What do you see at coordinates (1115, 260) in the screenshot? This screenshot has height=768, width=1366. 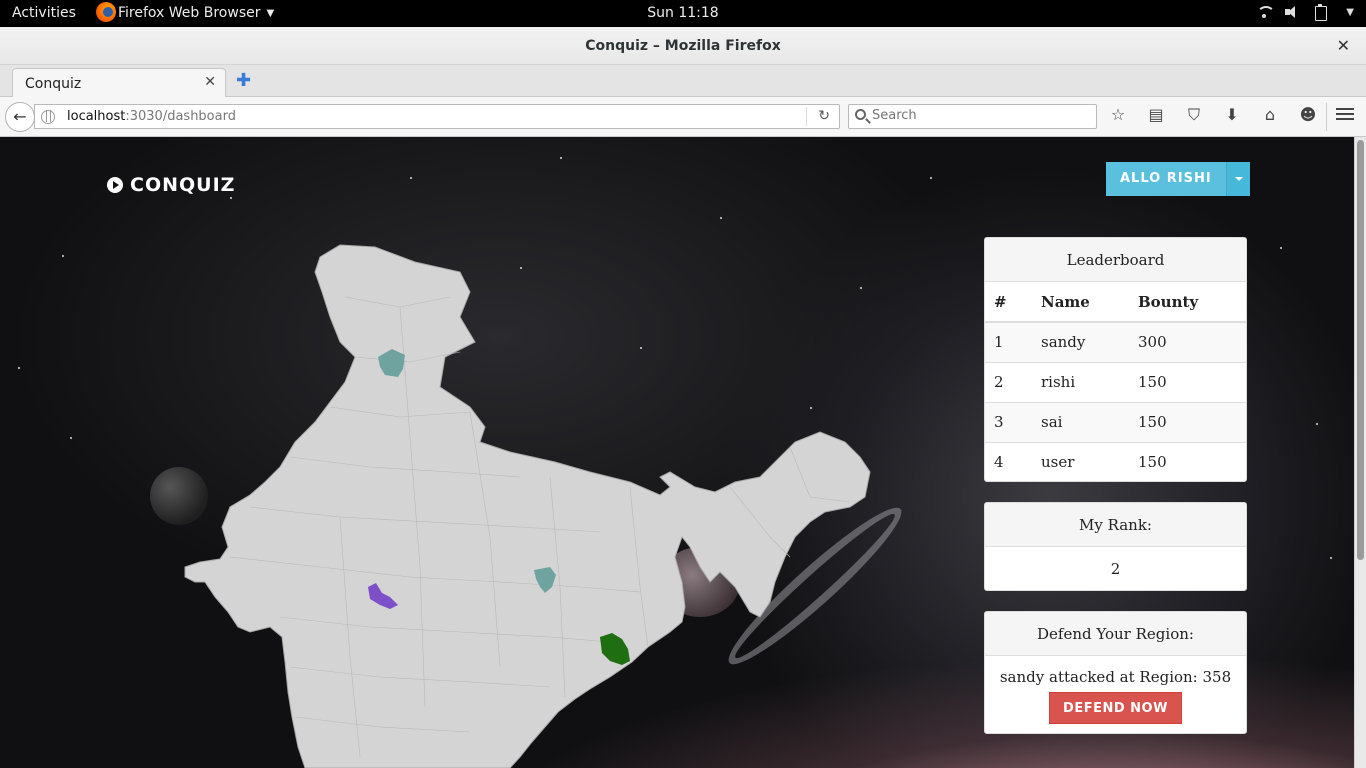 I see `leaderboard-title: Leaderboard` at bounding box center [1115, 260].